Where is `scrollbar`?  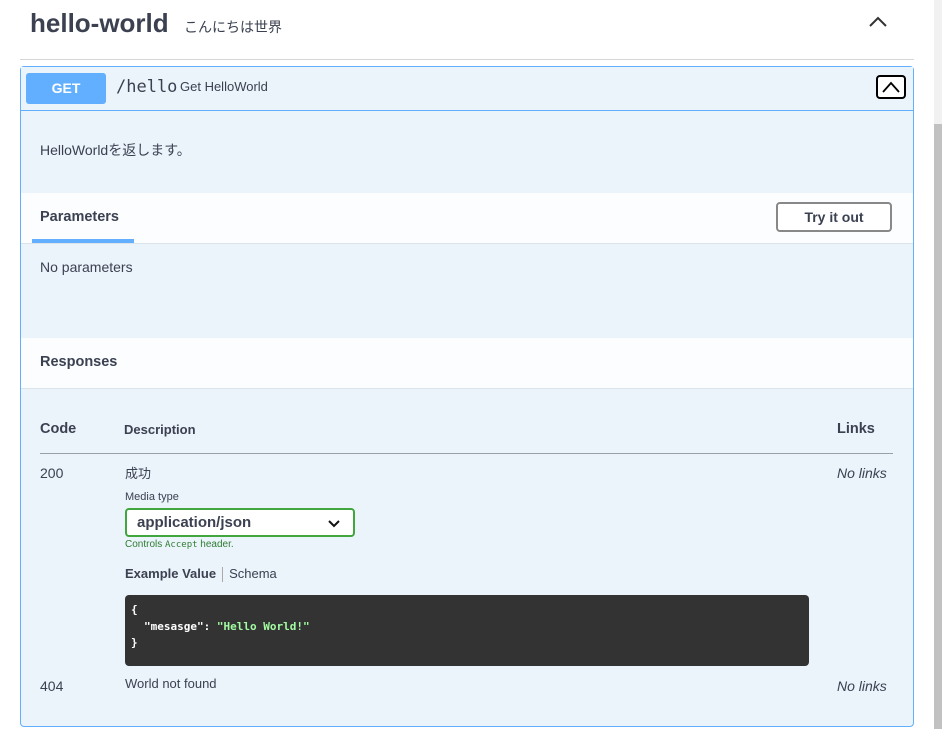 scrollbar is located at coordinates (938, 364).